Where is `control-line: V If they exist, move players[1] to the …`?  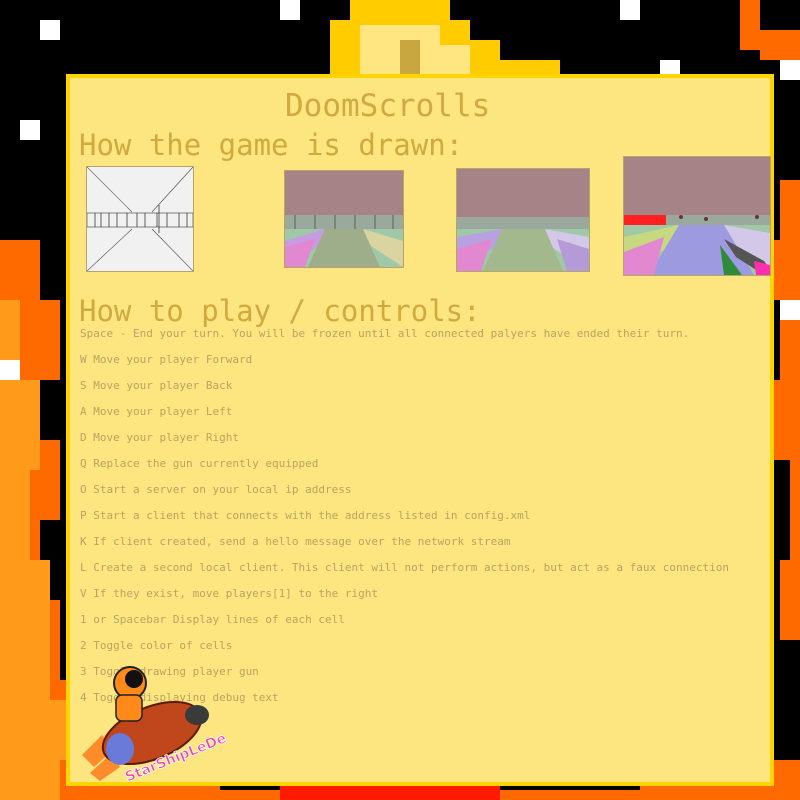
control-line: V If they exist, move players[1] to the … is located at coordinates (229, 593).